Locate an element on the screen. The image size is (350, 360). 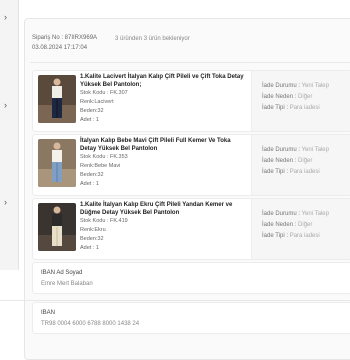
iban-label: IBAN is located at coordinates (48, 313).